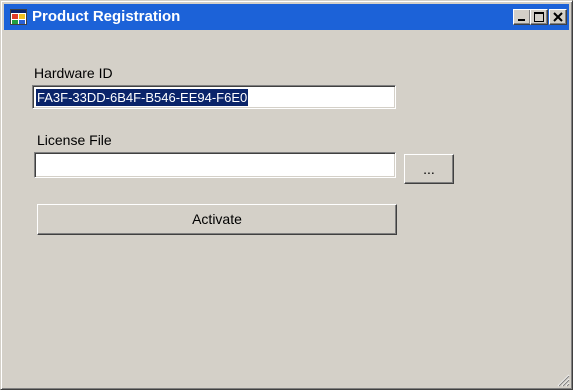 This screenshot has width=573, height=390. I want to click on maximize-icon, so click(539, 17).